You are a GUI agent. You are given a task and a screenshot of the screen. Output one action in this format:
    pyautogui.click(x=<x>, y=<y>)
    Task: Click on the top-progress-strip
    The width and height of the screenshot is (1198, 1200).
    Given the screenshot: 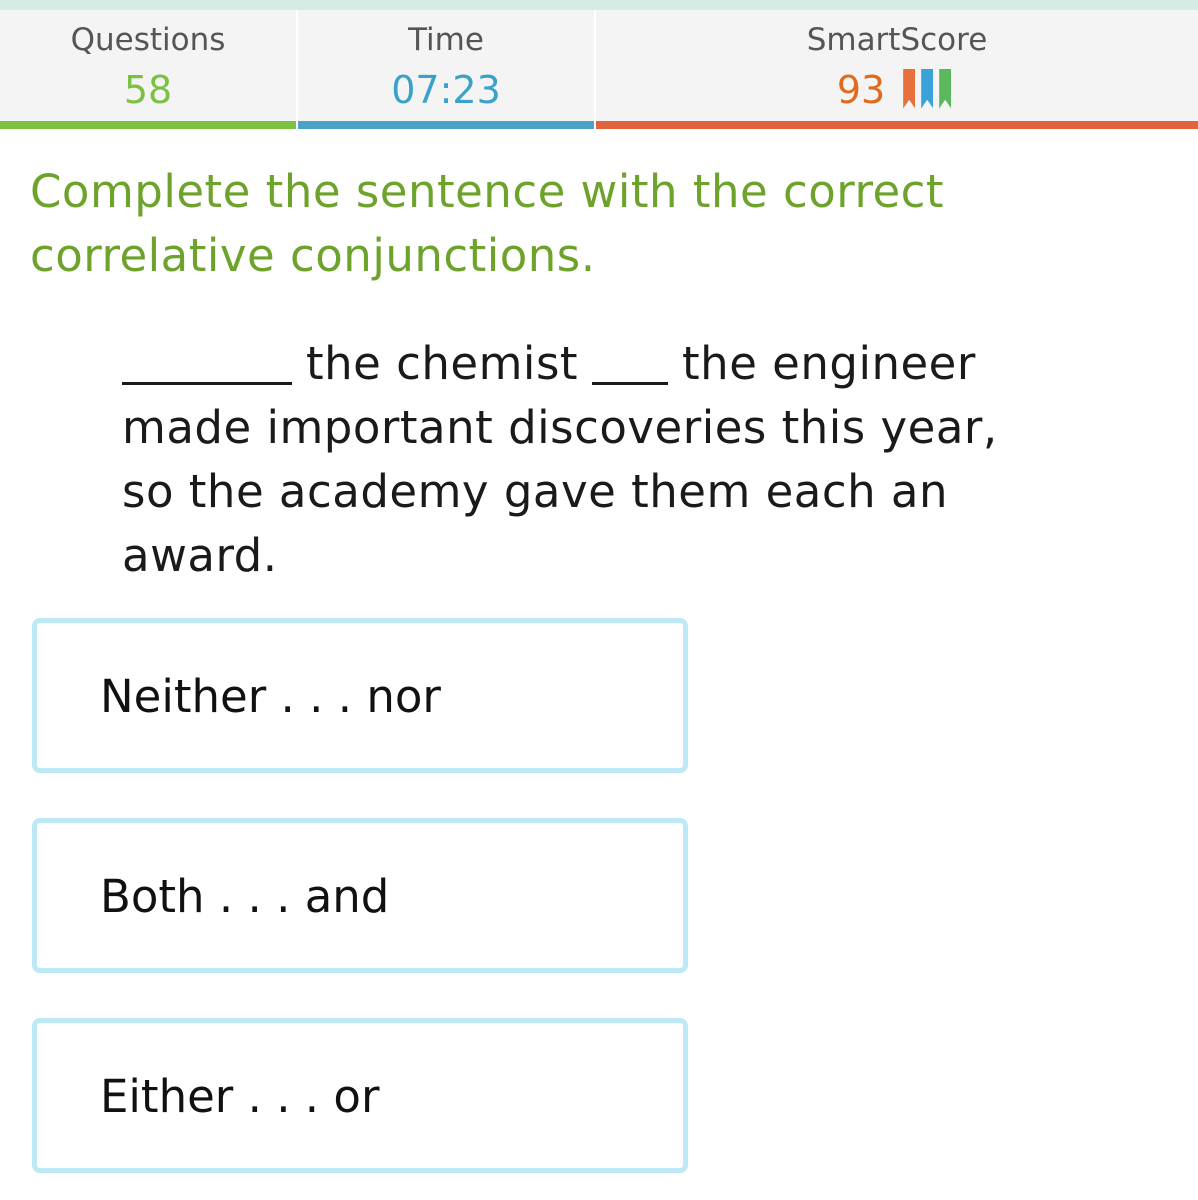 What is the action you would take?
    pyautogui.click(x=599, y=5)
    